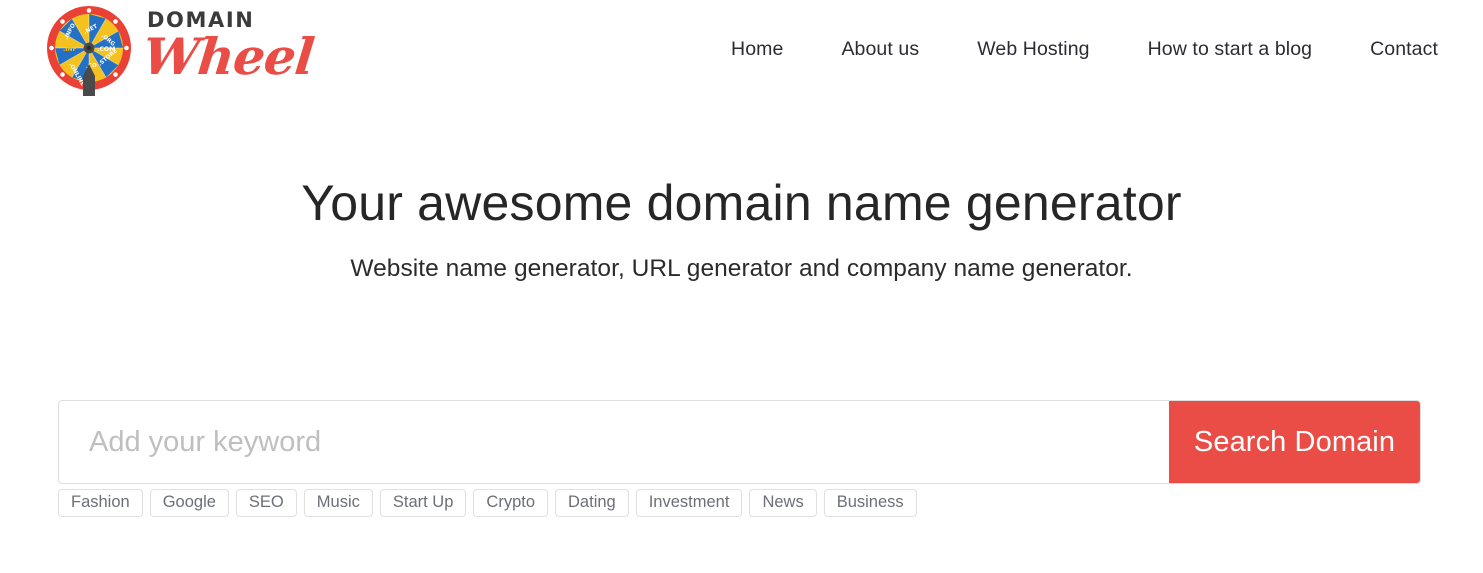  What do you see at coordinates (870, 503) in the screenshot?
I see `tag-chip-business: Business` at bounding box center [870, 503].